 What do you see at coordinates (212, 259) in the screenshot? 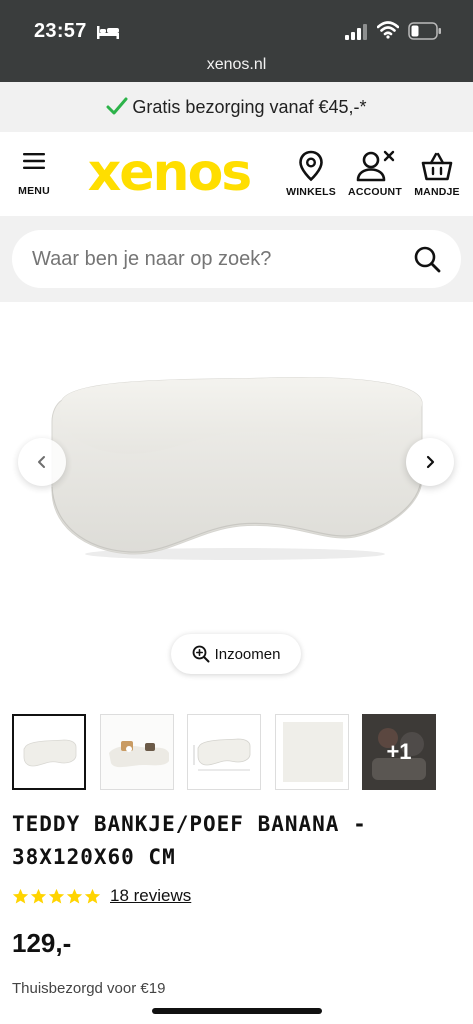
I see `search-input` at bounding box center [212, 259].